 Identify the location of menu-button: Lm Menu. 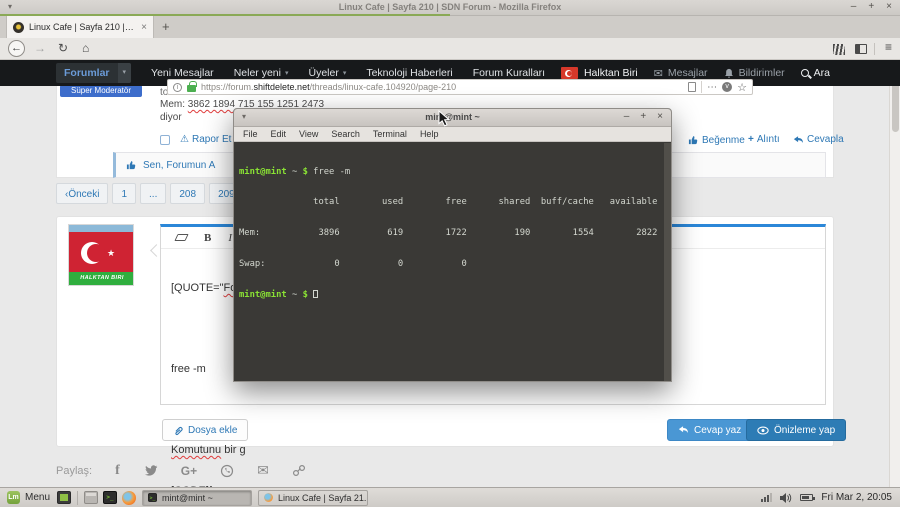
(28, 497).